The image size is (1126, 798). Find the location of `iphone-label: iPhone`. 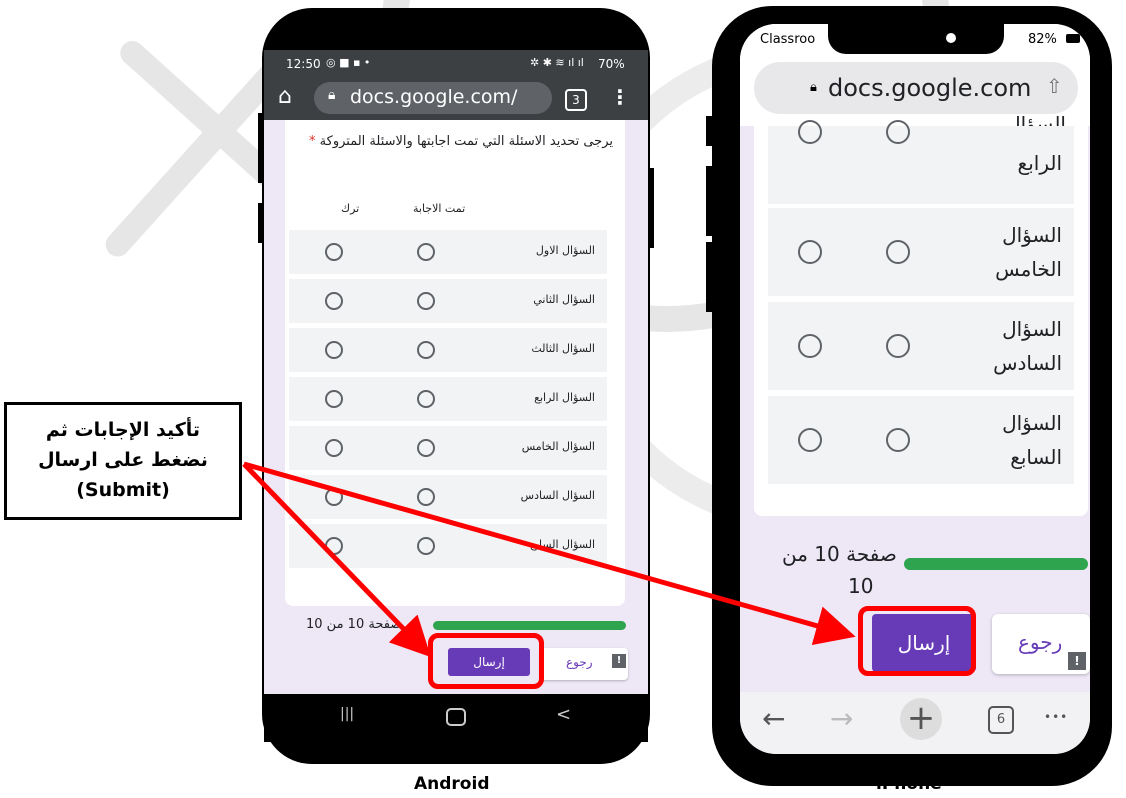

iphone-label: iPhone is located at coordinates (909, 784).